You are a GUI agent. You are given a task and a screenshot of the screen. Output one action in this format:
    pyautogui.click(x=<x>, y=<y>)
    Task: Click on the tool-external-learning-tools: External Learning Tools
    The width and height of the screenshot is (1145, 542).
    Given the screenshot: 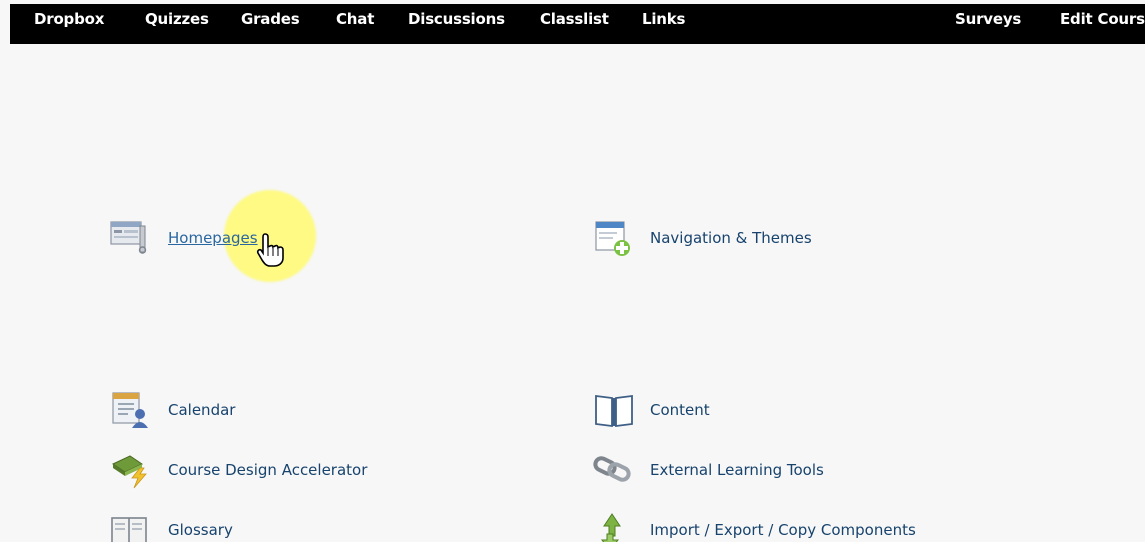 What is the action you would take?
    pyautogui.click(x=708, y=470)
    